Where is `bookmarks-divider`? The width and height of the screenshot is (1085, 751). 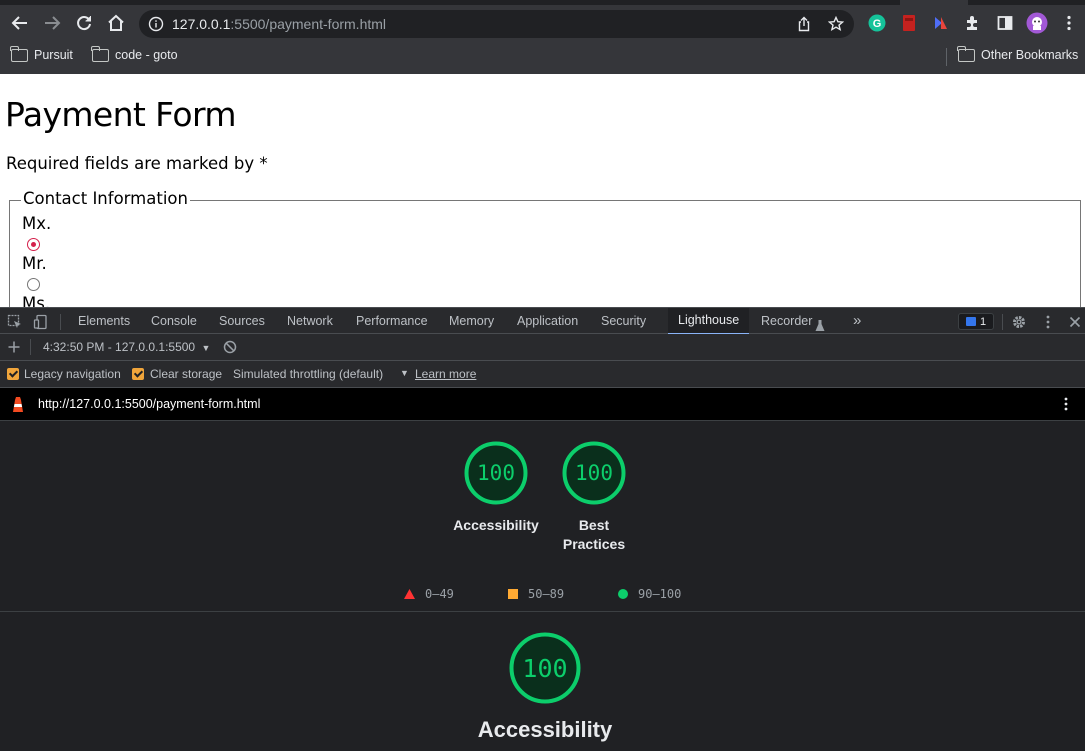
bookmarks-divider is located at coordinates (946, 57).